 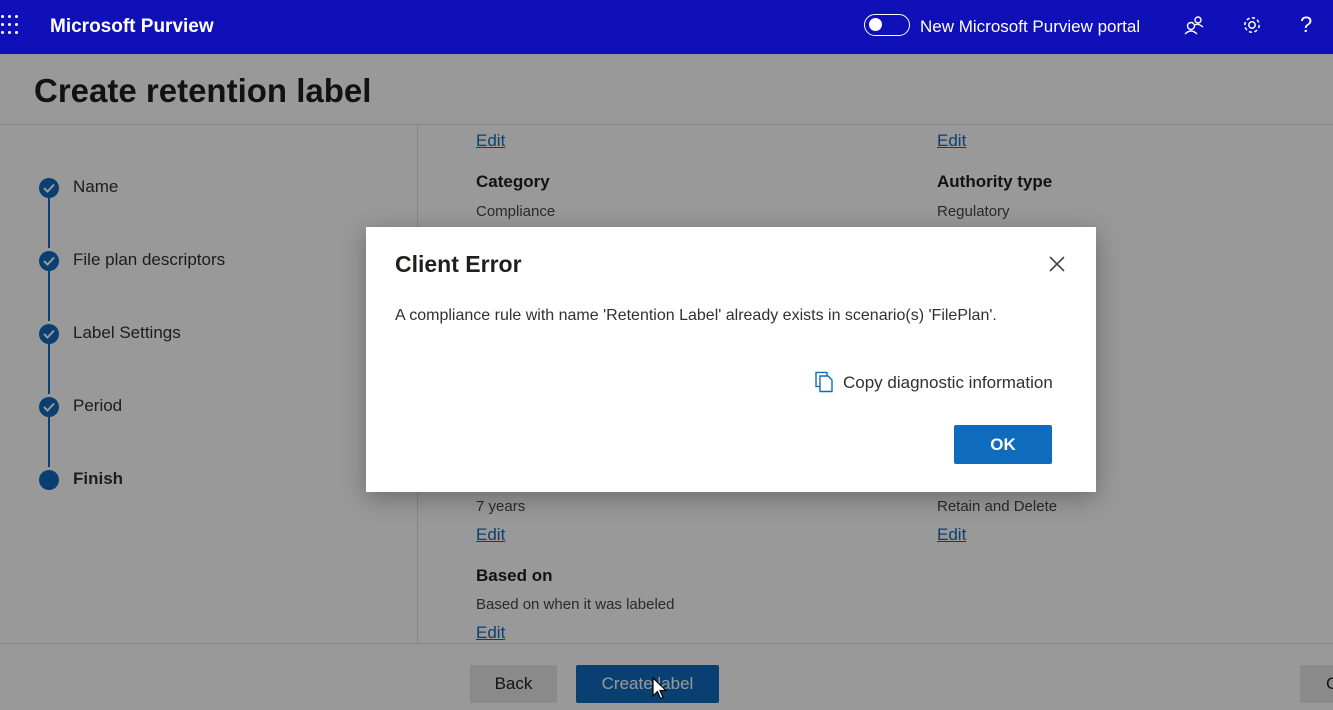 I want to click on gear-icon, so click(x=1252, y=25).